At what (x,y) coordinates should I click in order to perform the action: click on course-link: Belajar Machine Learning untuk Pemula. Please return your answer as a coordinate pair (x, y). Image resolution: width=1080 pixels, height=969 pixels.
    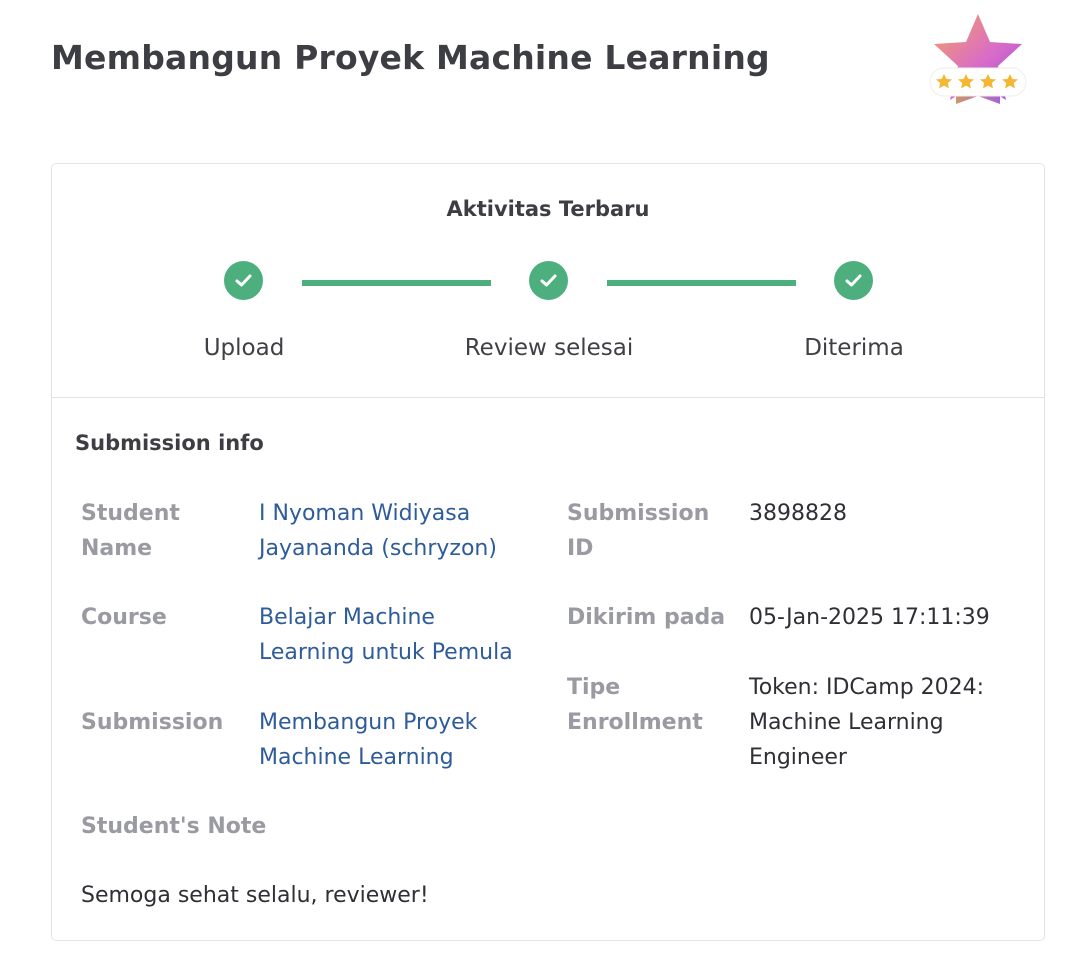
    Looking at the image, I should click on (386, 635).